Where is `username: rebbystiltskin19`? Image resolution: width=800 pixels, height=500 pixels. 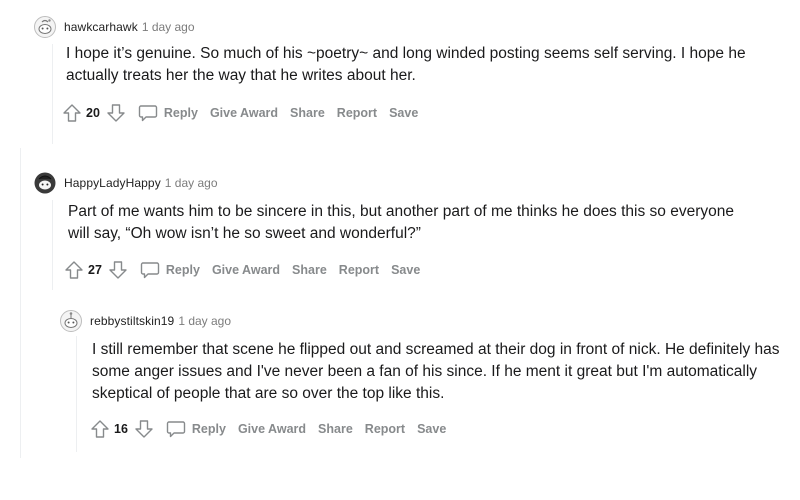 username: rebbystiltskin19 is located at coordinates (132, 321).